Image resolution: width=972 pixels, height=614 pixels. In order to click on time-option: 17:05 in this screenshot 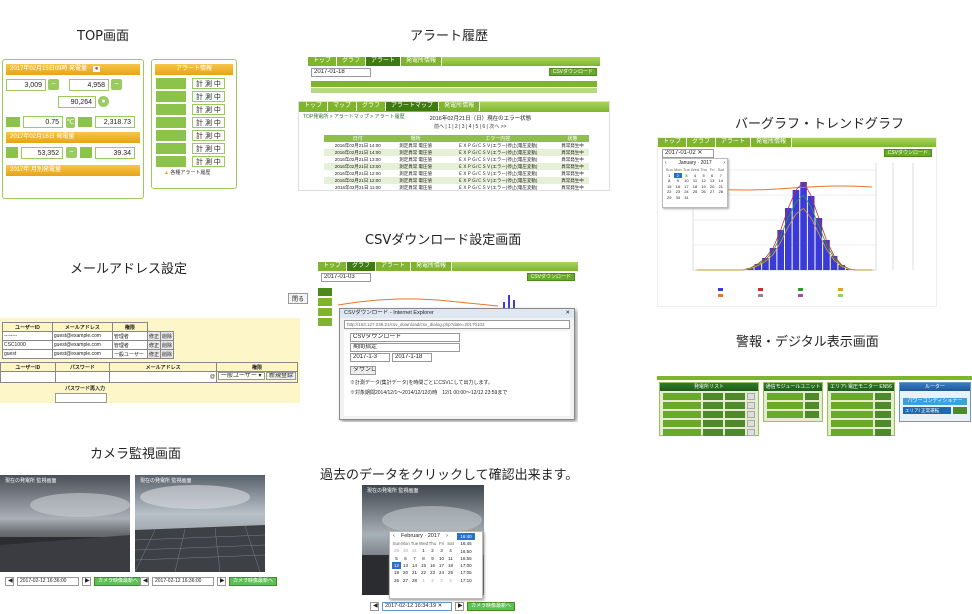, I will do `click(466, 572)`.